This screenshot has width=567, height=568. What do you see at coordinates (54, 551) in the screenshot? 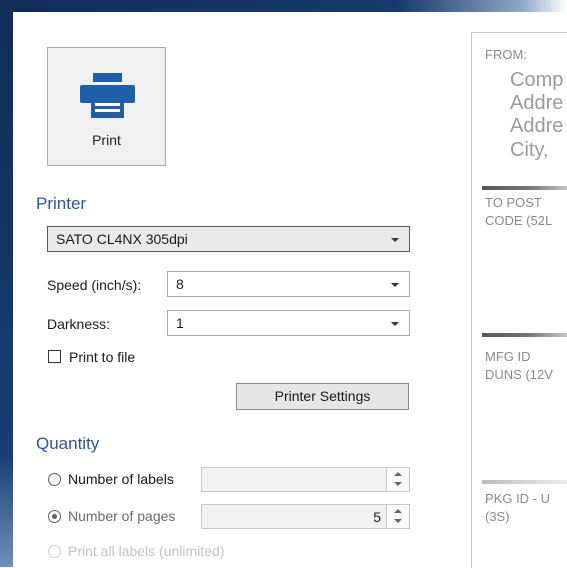
I see `print-all-labels-radio` at bounding box center [54, 551].